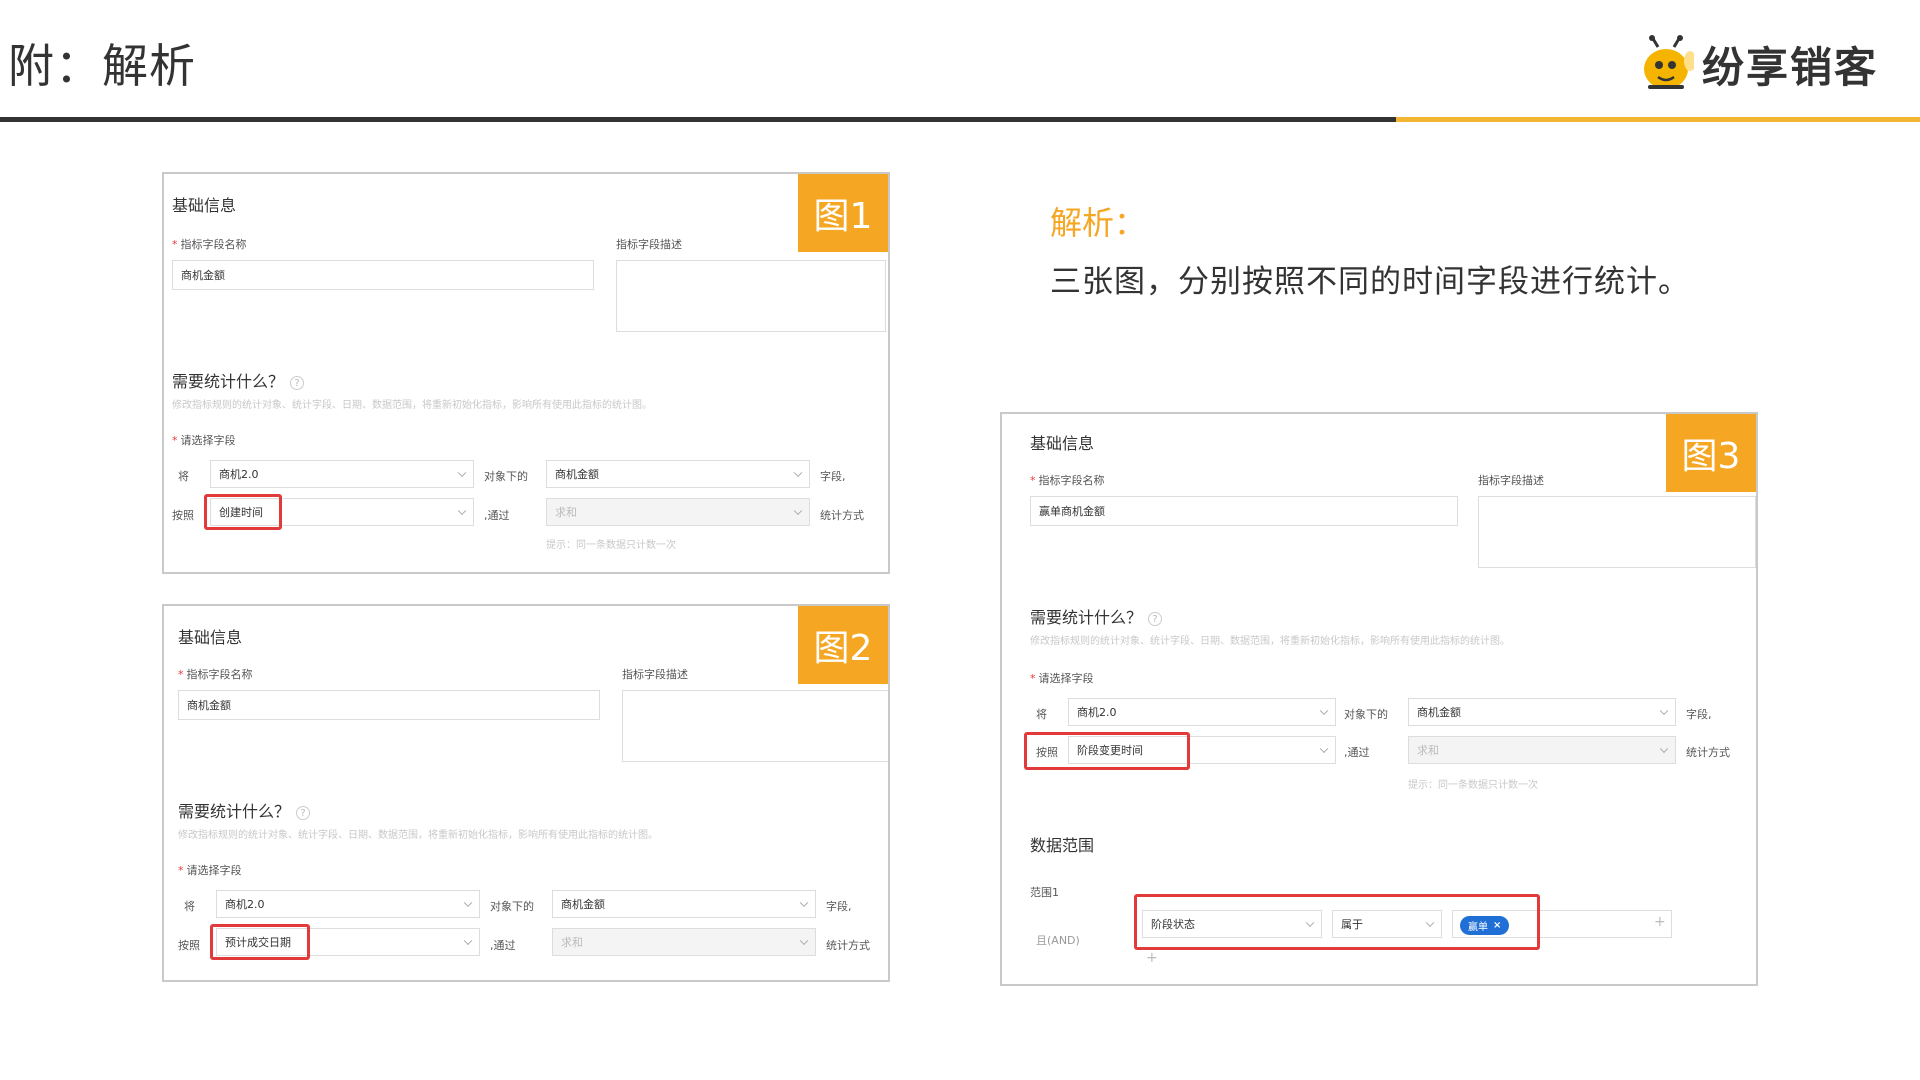 The width and height of the screenshot is (1920, 1080). I want to click on range-title: 数据范围, so click(1062, 845).